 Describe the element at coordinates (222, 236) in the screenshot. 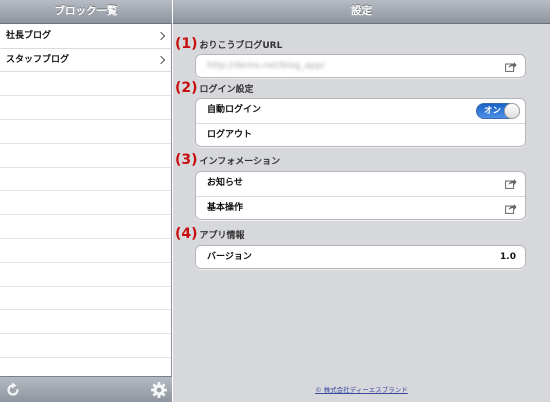

I see `section-title: アプリ情報` at that location.